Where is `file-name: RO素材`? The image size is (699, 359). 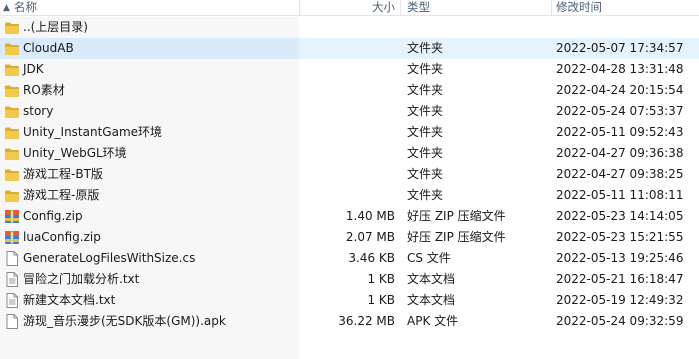 file-name: RO素材 is located at coordinates (44, 90).